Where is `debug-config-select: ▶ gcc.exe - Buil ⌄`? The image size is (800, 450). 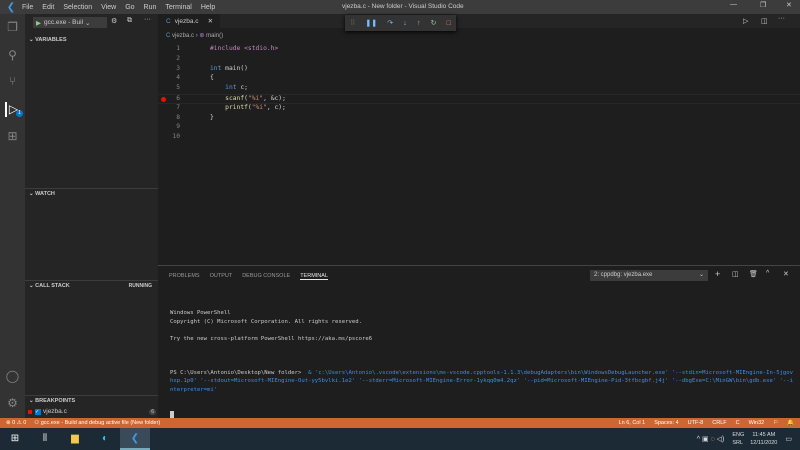
debug-config-select: ▶ gcc.exe - Buil ⌄ is located at coordinates (70, 22).